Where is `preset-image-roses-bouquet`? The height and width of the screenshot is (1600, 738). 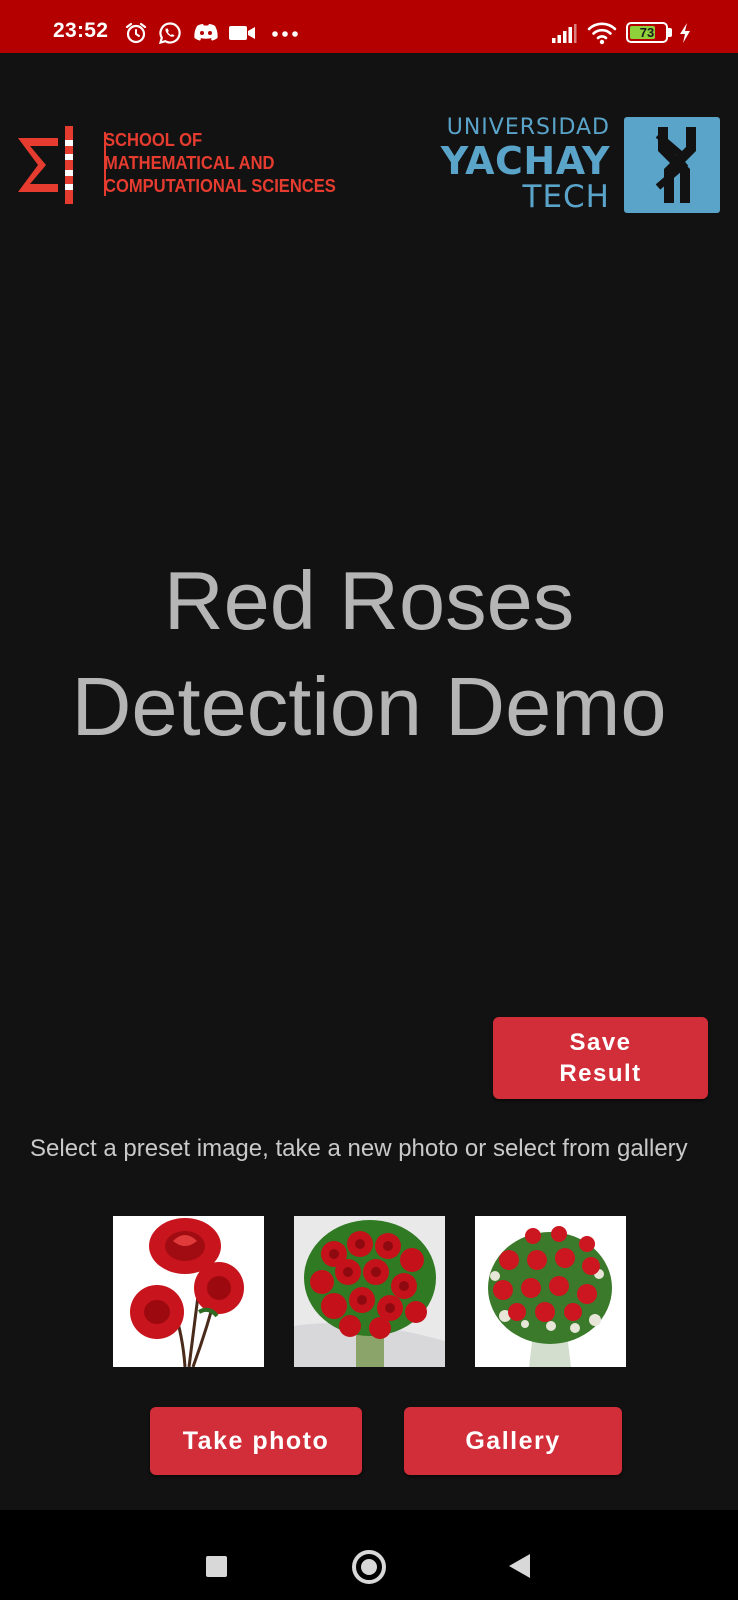
preset-image-roses-bouquet is located at coordinates (369, 1291).